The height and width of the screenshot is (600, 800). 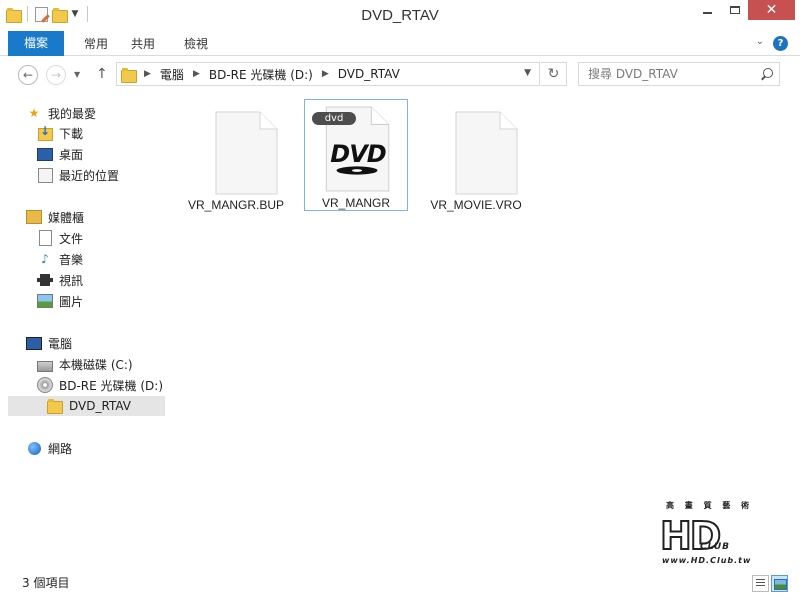 What do you see at coordinates (34, 113) in the screenshot?
I see `star-icon: ★` at bounding box center [34, 113].